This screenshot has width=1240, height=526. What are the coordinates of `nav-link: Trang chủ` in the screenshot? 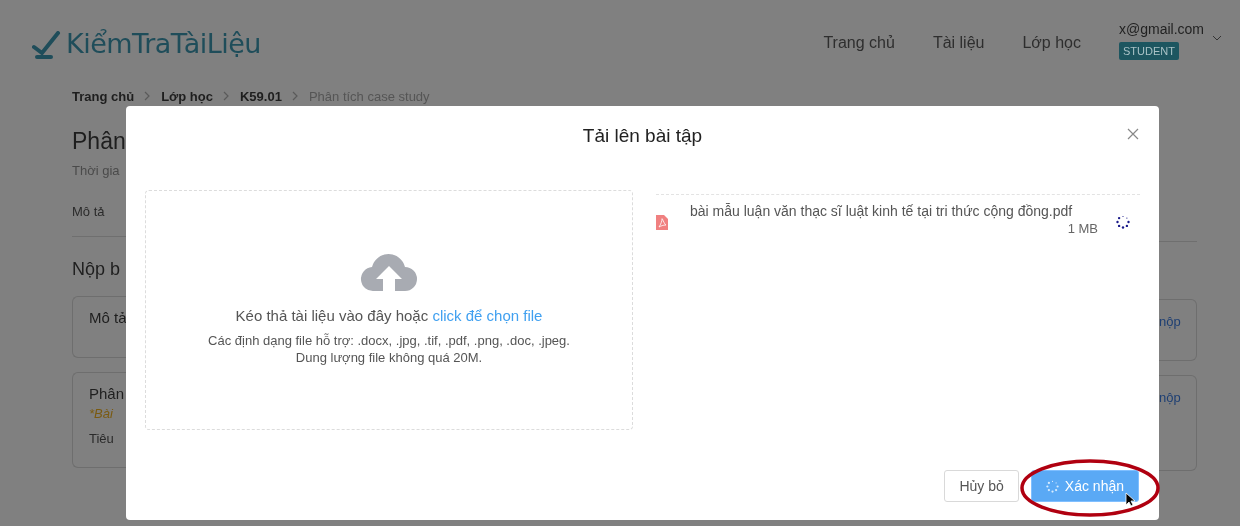 It's located at (859, 43).